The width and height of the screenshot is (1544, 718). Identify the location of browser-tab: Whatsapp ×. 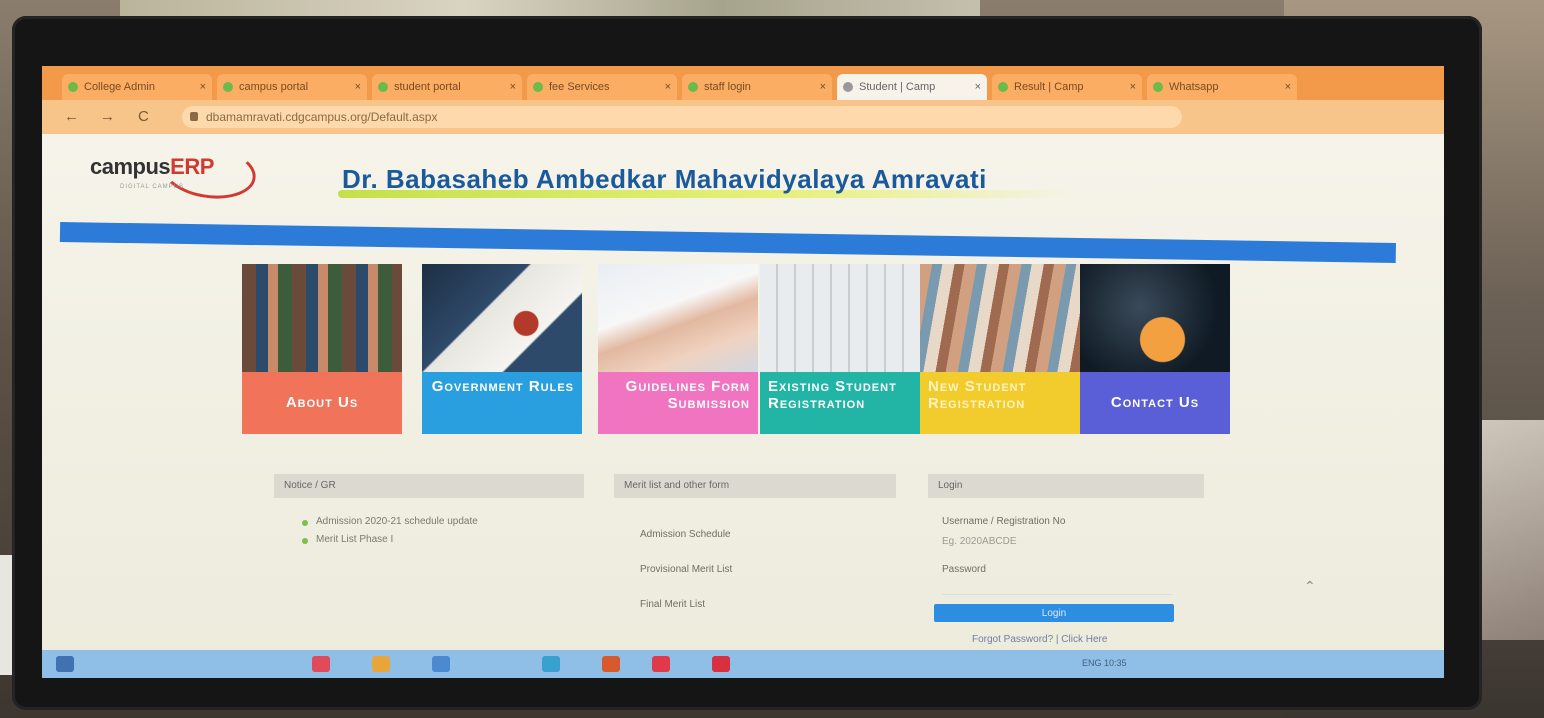
(1222, 87).